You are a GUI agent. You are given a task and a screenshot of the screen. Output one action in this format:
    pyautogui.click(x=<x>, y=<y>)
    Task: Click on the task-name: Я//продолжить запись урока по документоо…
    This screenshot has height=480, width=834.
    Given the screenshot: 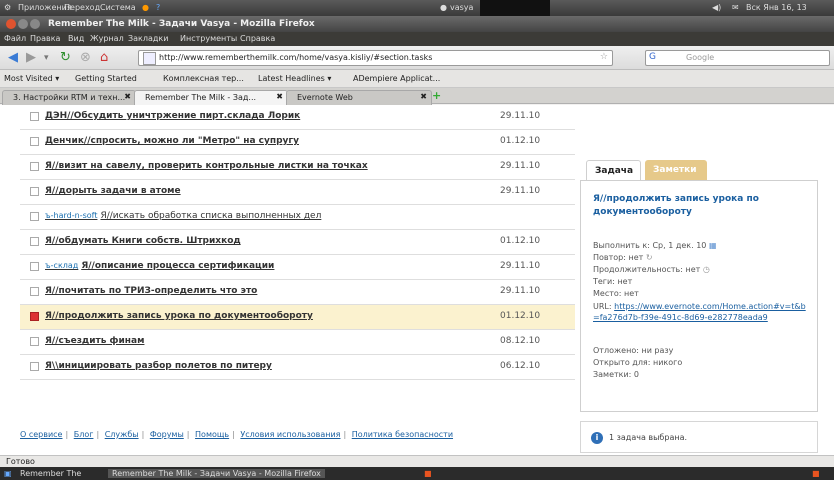 What is the action you would take?
    pyautogui.click(x=179, y=316)
    